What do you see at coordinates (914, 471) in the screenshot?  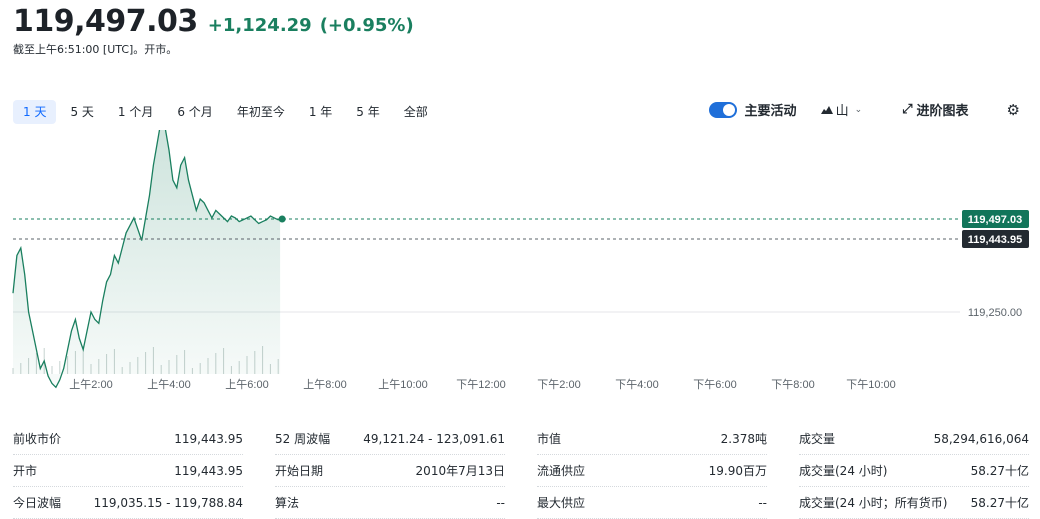 I see `stat-row: 成交量(24 小时) 58.27十亿` at bounding box center [914, 471].